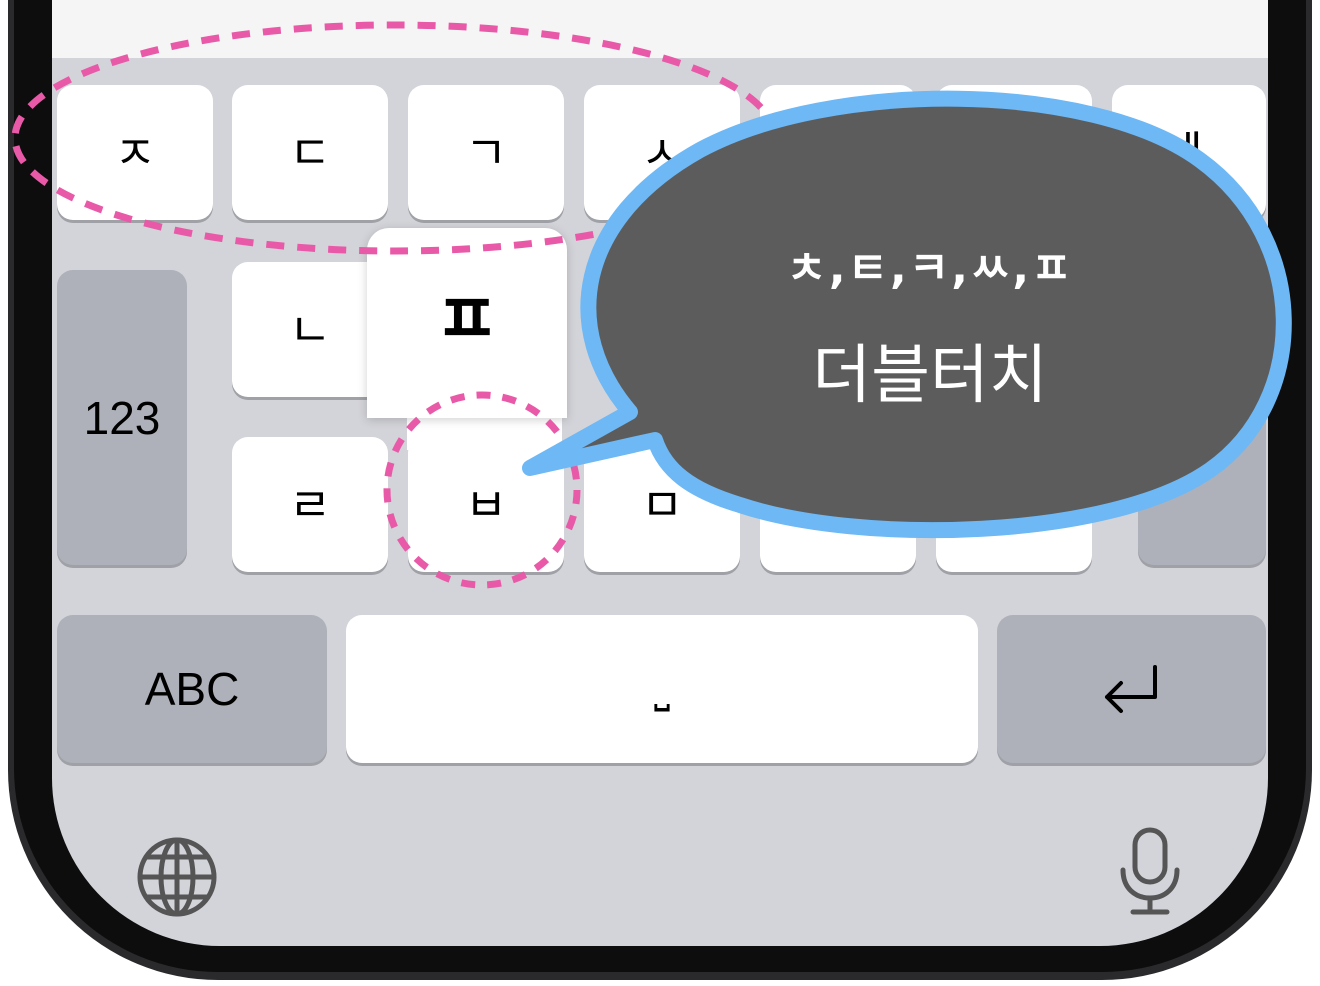 Image resolution: width=1320 pixels, height=986 pixels. What do you see at coordinates (930, 268) in the screenshot?
I see `callout-consonants: ㅊ,ㅌ,ㅋ,ㅆ,ㅍ` at bounding box center [930, 268].